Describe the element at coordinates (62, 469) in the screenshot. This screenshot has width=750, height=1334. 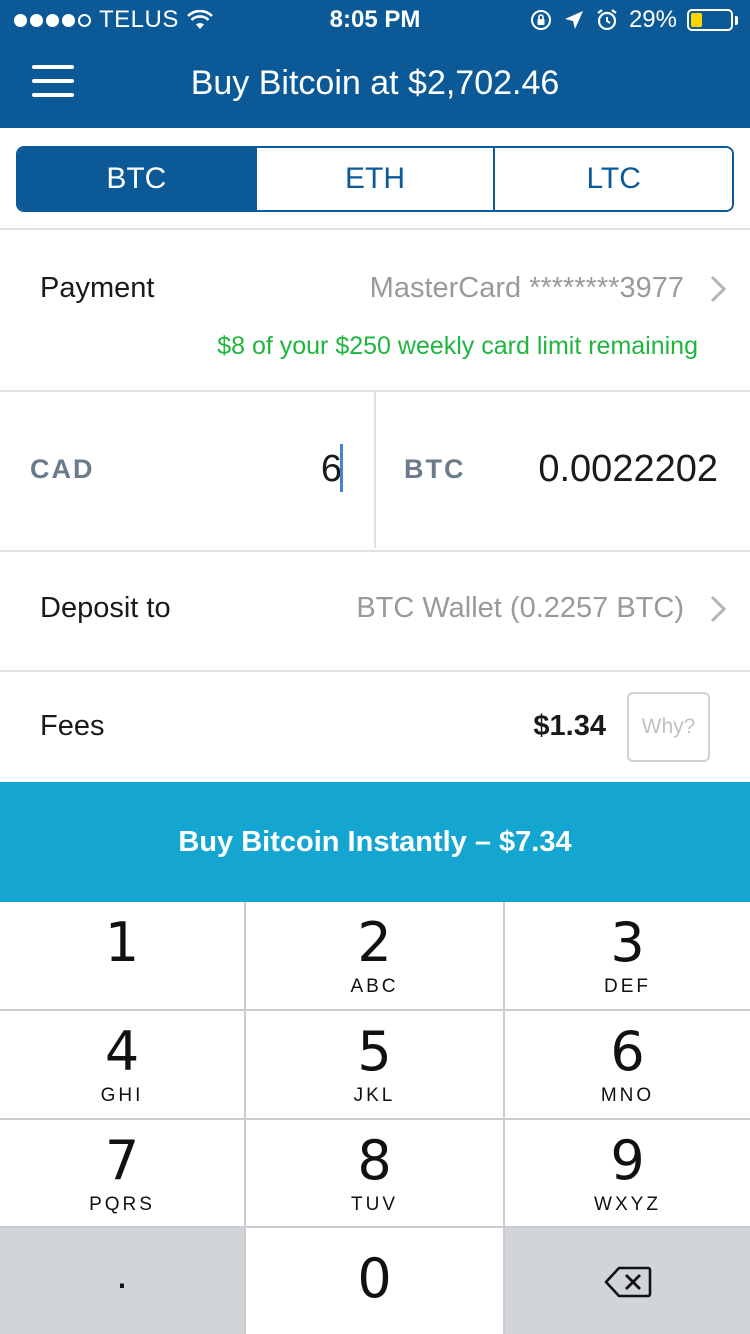
I see `fiat-currency-label: CAD` at that location.